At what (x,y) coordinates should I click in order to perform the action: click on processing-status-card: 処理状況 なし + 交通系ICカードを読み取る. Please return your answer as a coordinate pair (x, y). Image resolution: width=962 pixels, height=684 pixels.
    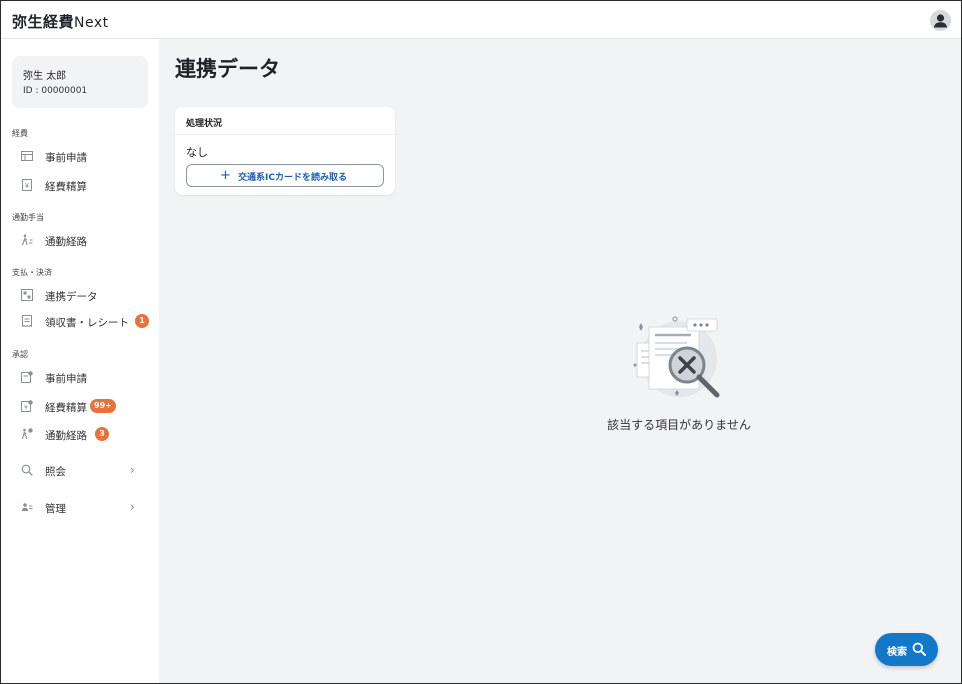
    Looking at the image, I should click on (285, 151).